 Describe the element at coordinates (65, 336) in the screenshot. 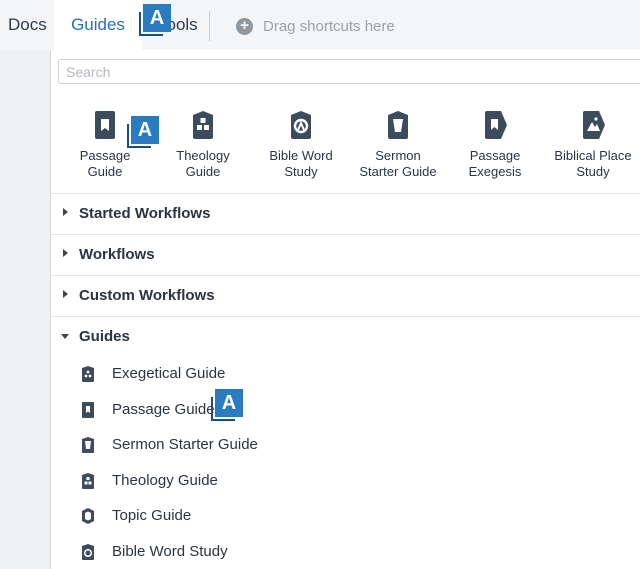

I see `chevron-down-icon` at that location.